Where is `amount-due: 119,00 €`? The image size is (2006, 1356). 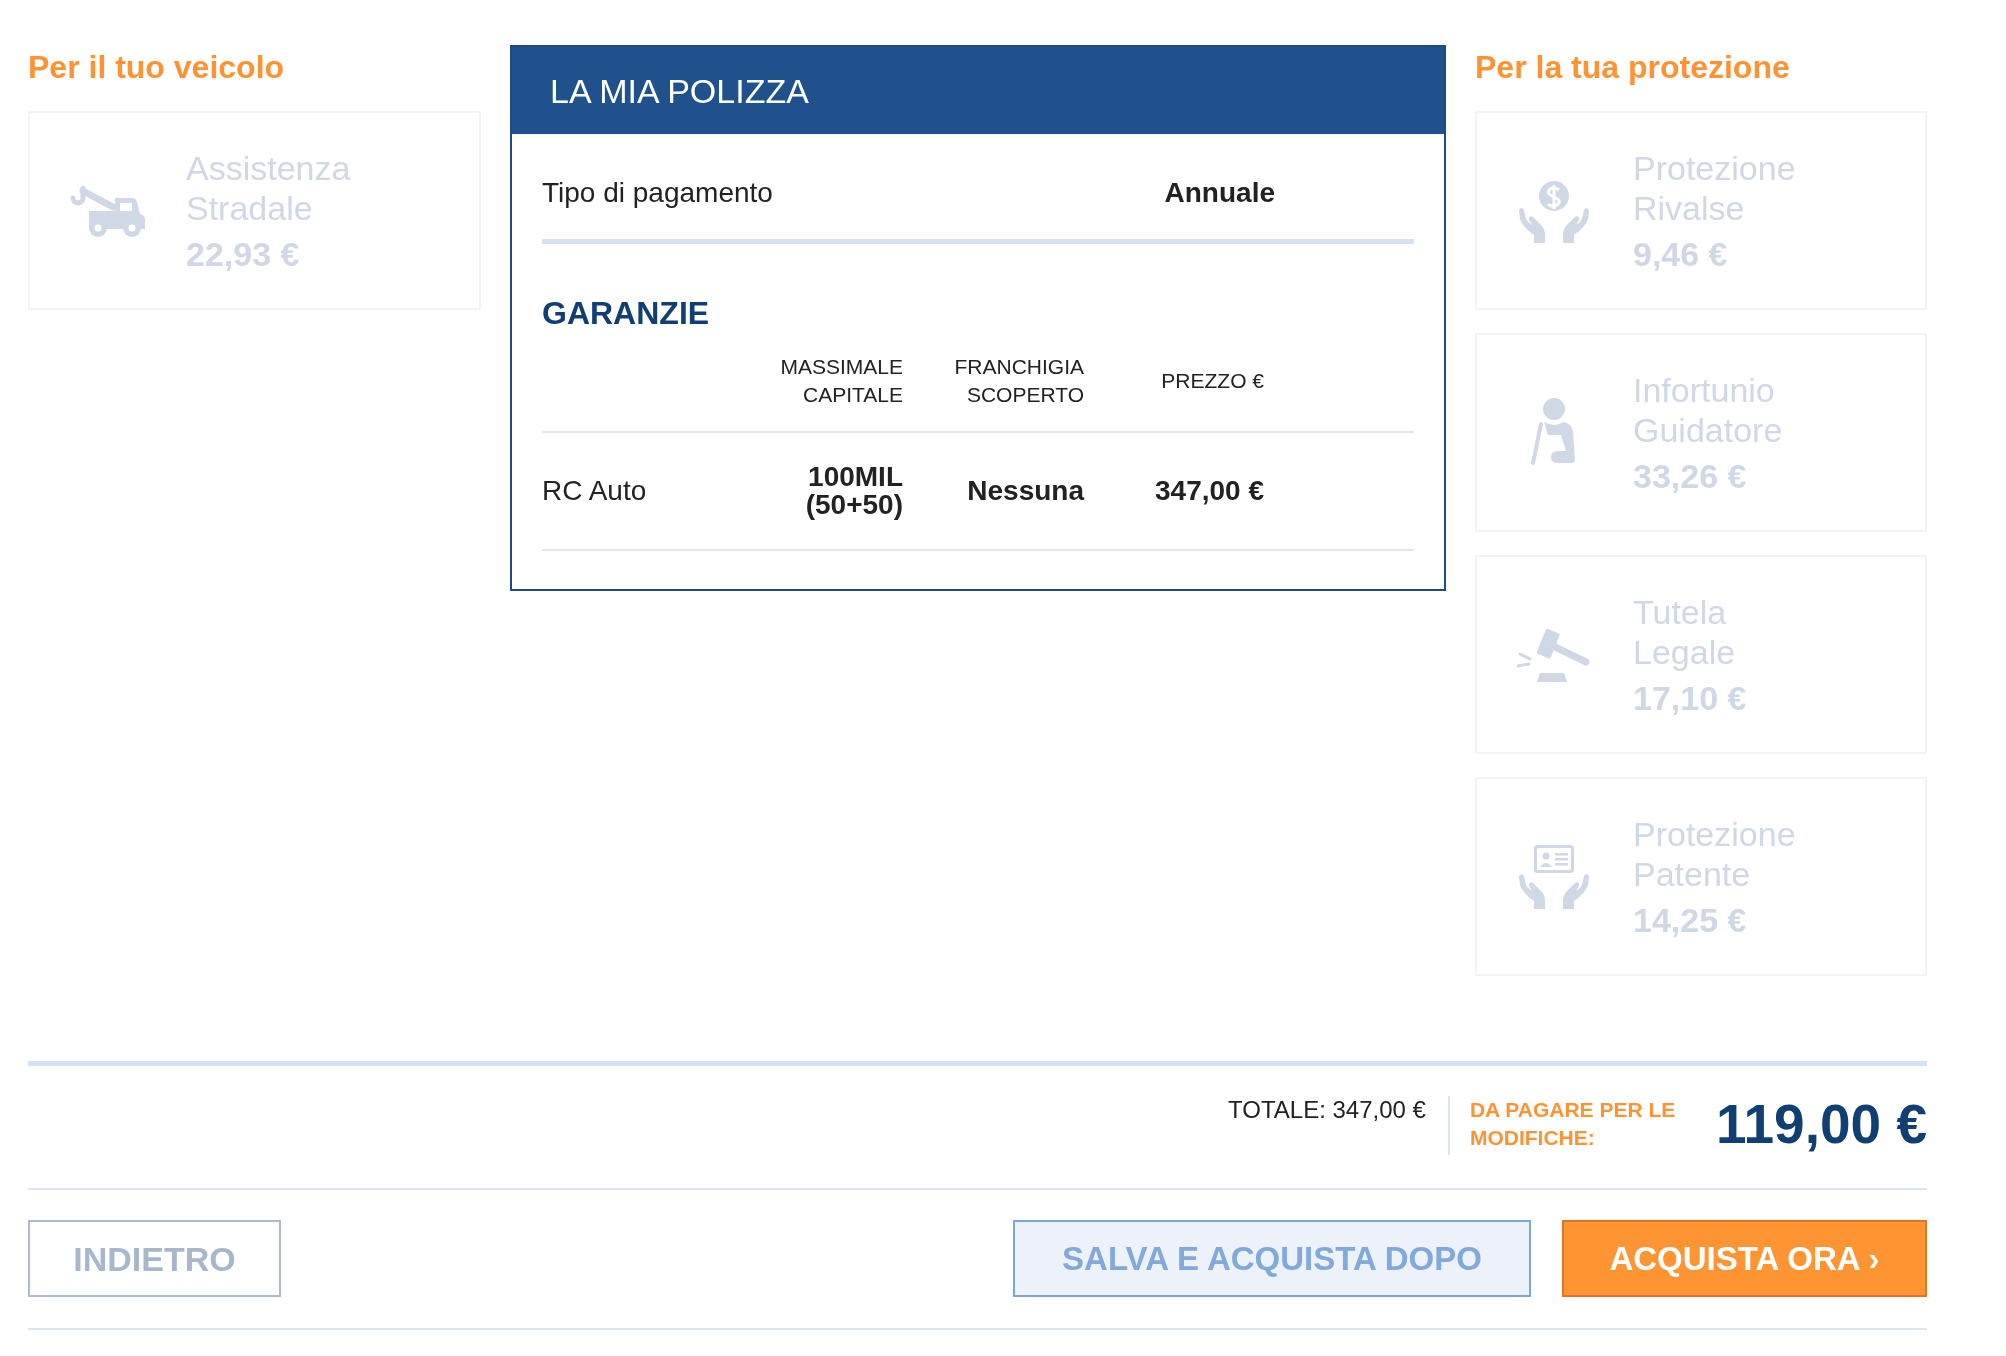
amount-due: 119,00 € is located at coordinates (1821, 1124).